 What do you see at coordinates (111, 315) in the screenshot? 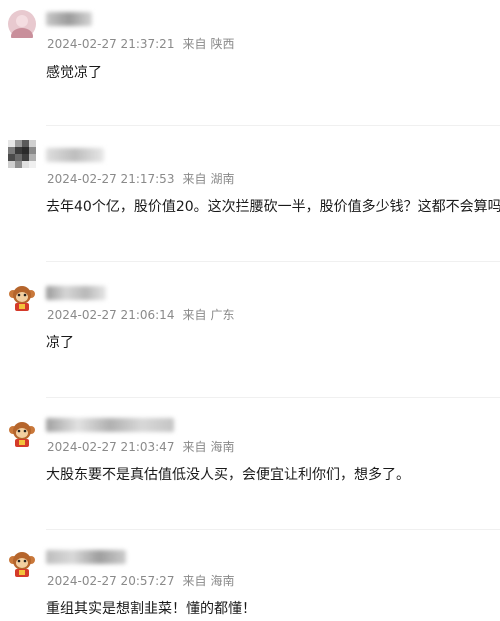
I see `comment-timestamp: 2024-02-27 21:06:14` at bounding box center [111, 315].